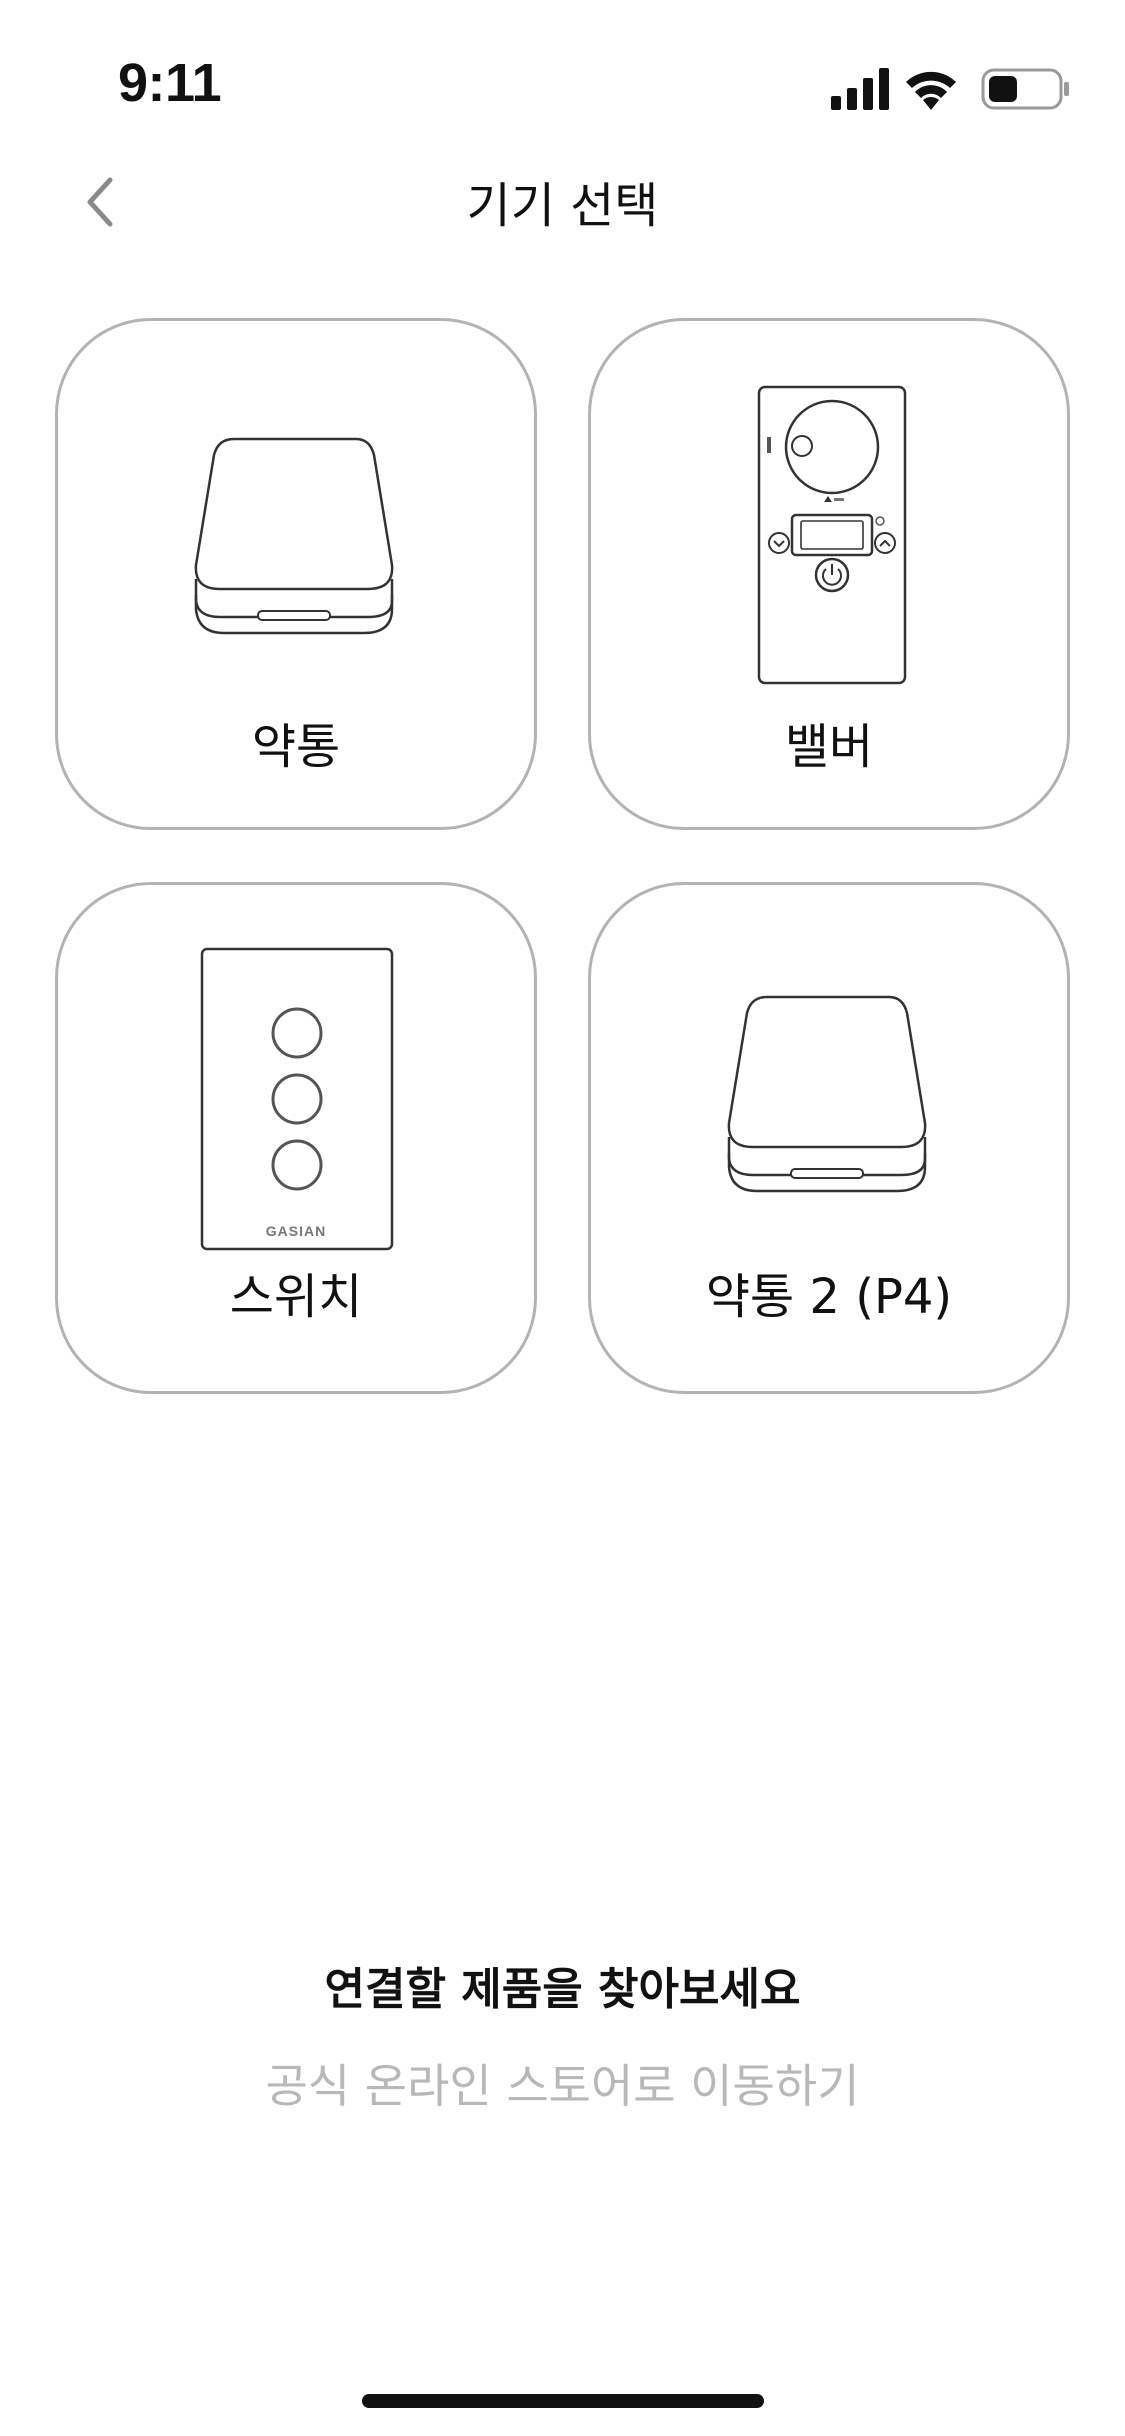 The image size is (1125, 2436). What do you see at coordinates (829, 574) in the screenshot?
I see `device-card-valve: 밸버` at bounding box center [829, 574].